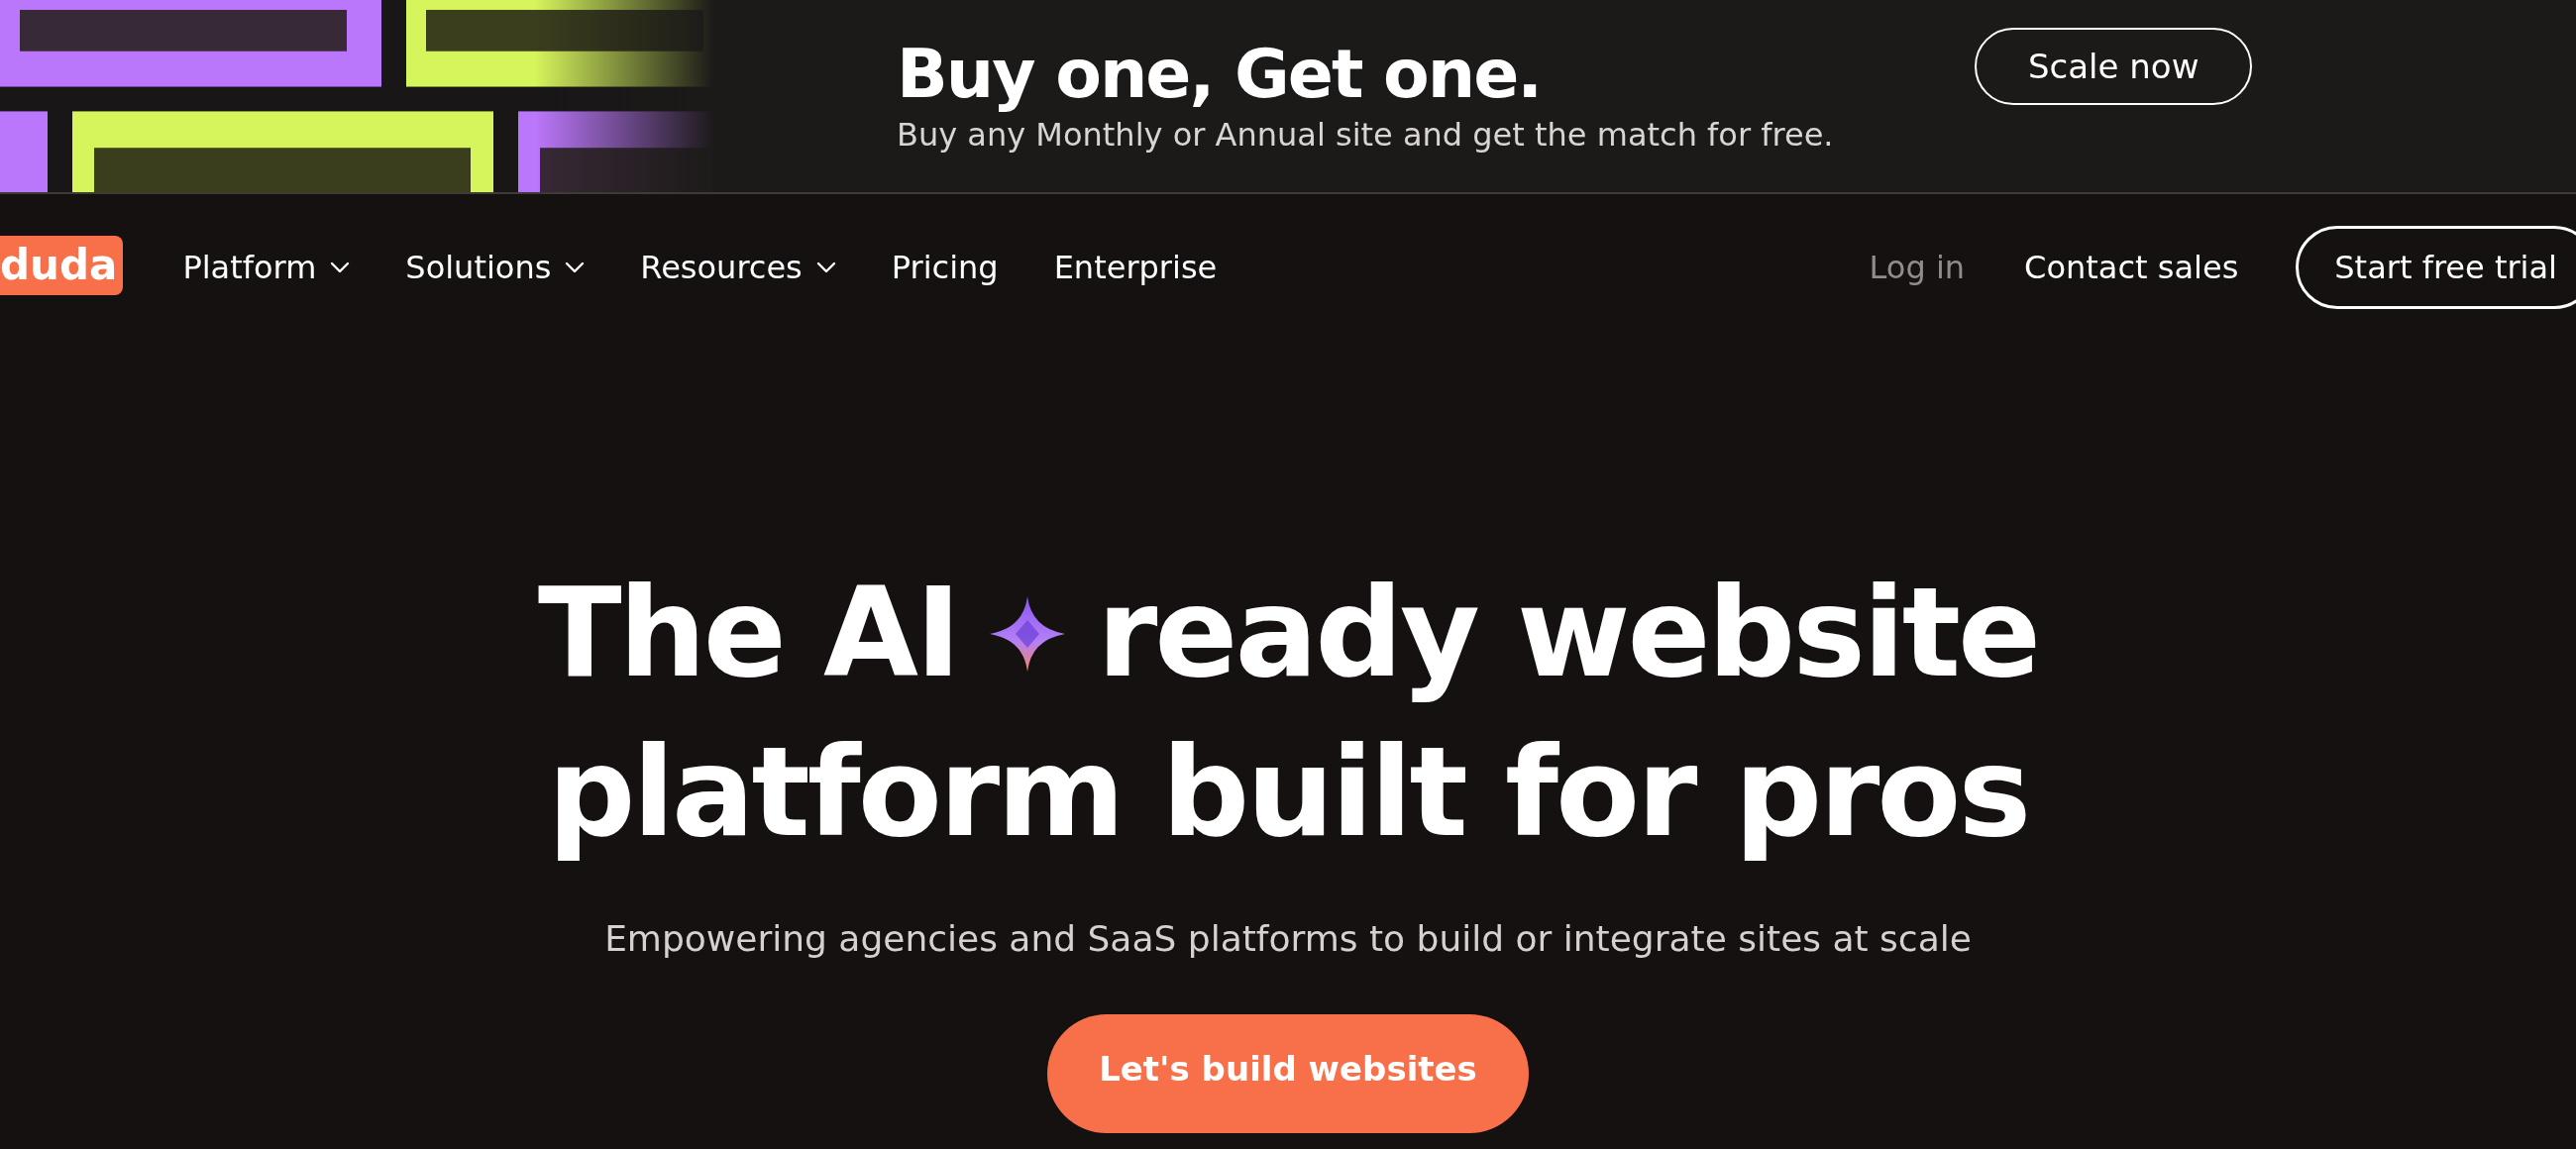 The image size is (2576, 1149). What do you see at coordinates (2436, 268) in the screenshot?
I see `start-free-trial-button: Start free trial` at bounding box center [2436, 268].